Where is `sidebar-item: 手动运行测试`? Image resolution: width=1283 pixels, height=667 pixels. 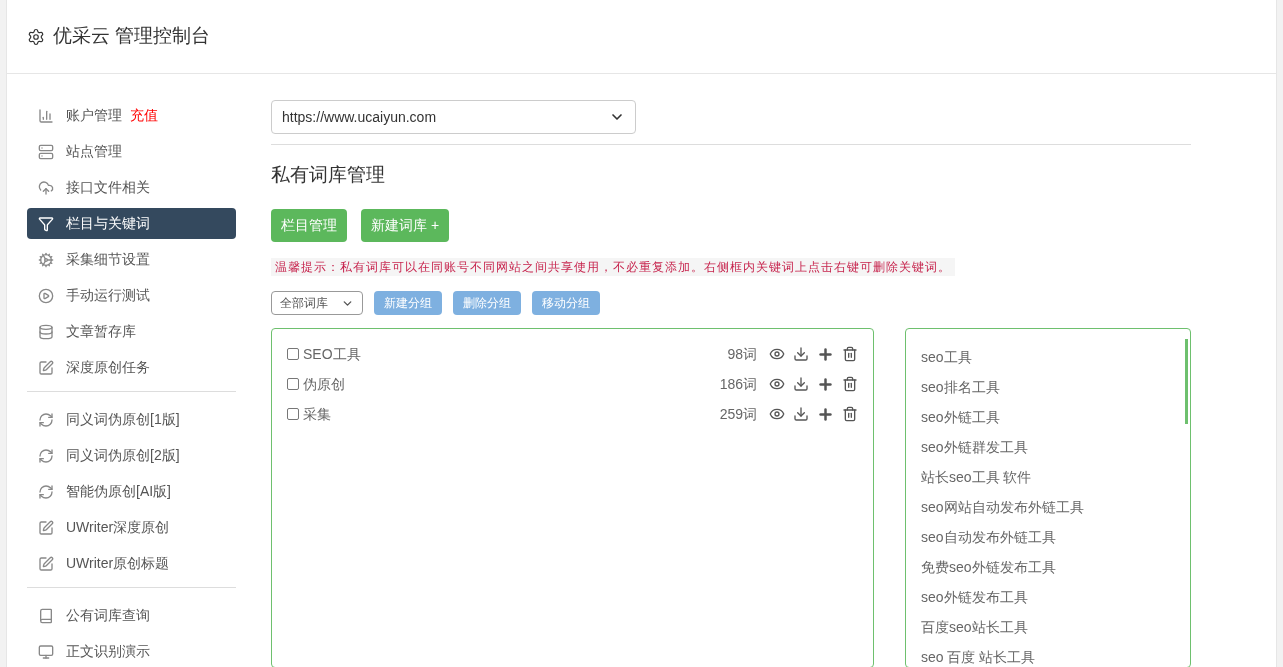 sidebar-item: 手动运行测试 is located at coordinates (131, 295).